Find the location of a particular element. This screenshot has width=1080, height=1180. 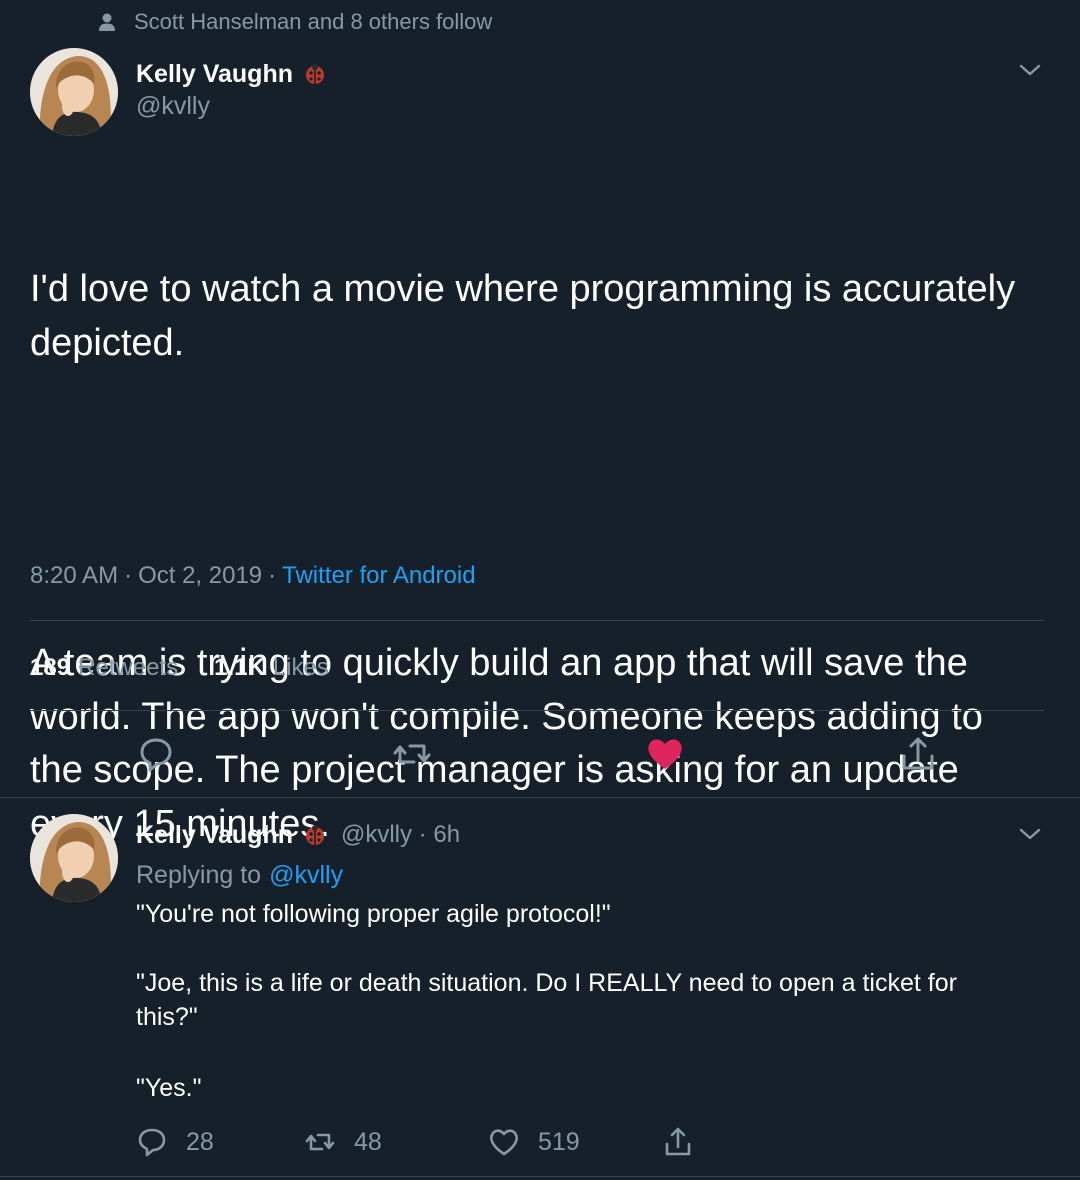

likes-label: Likes is located at coordinates (300, 667).